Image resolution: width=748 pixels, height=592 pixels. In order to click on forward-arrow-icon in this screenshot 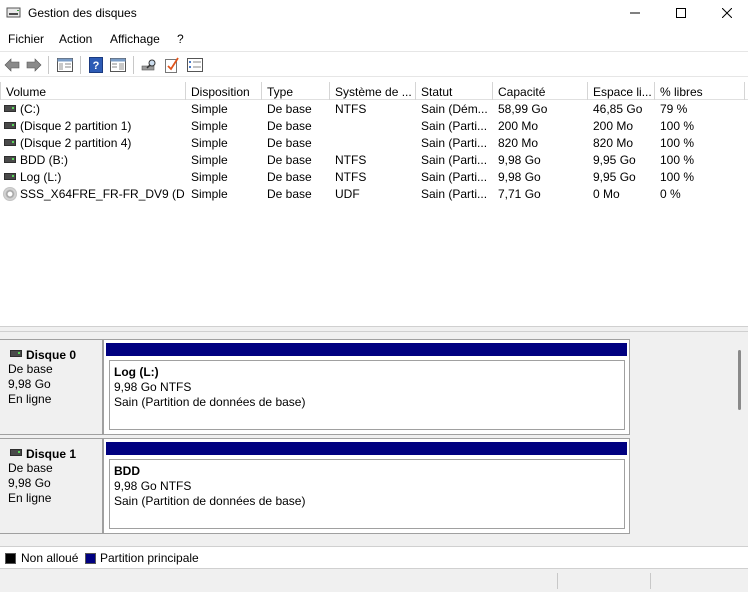, I will do `click(34, 65)`.